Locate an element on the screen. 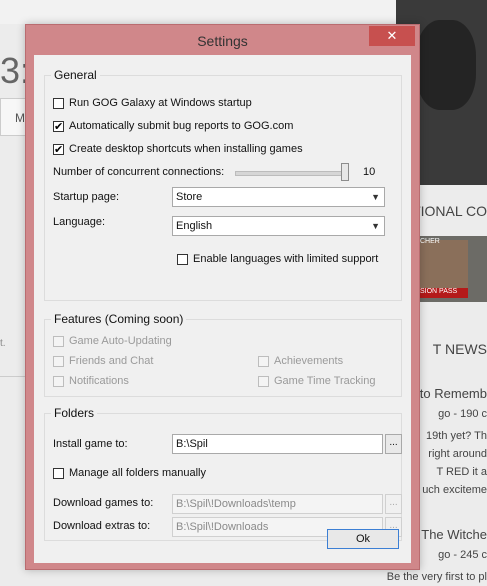 This screenshot has height=586, width=487. run-startup-label: Run GOG Galaxy at Windows startup is located at coordinates (160, 103).